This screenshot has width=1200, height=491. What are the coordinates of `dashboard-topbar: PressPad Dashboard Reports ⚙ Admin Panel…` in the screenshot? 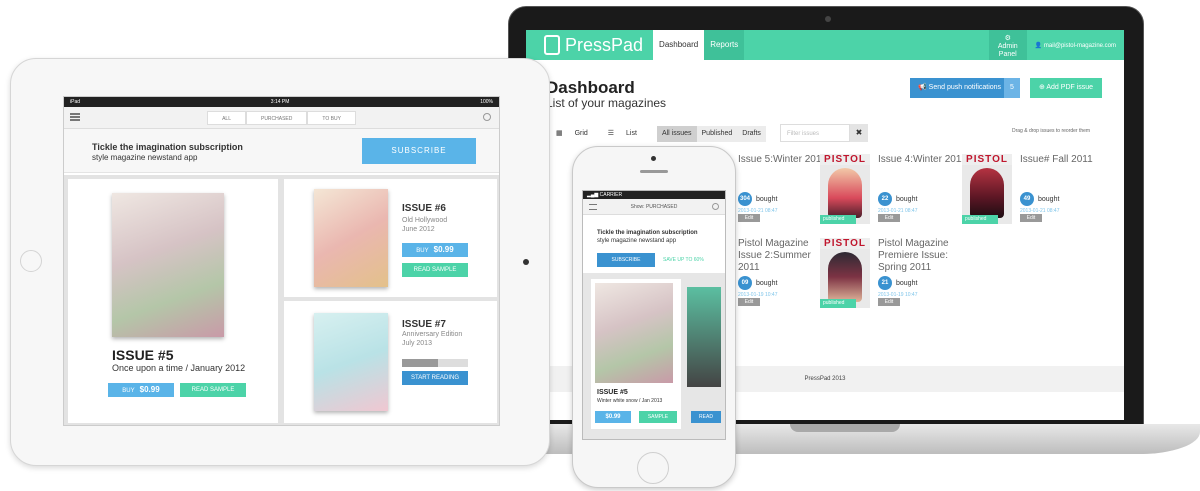 It's located at (825, 45).